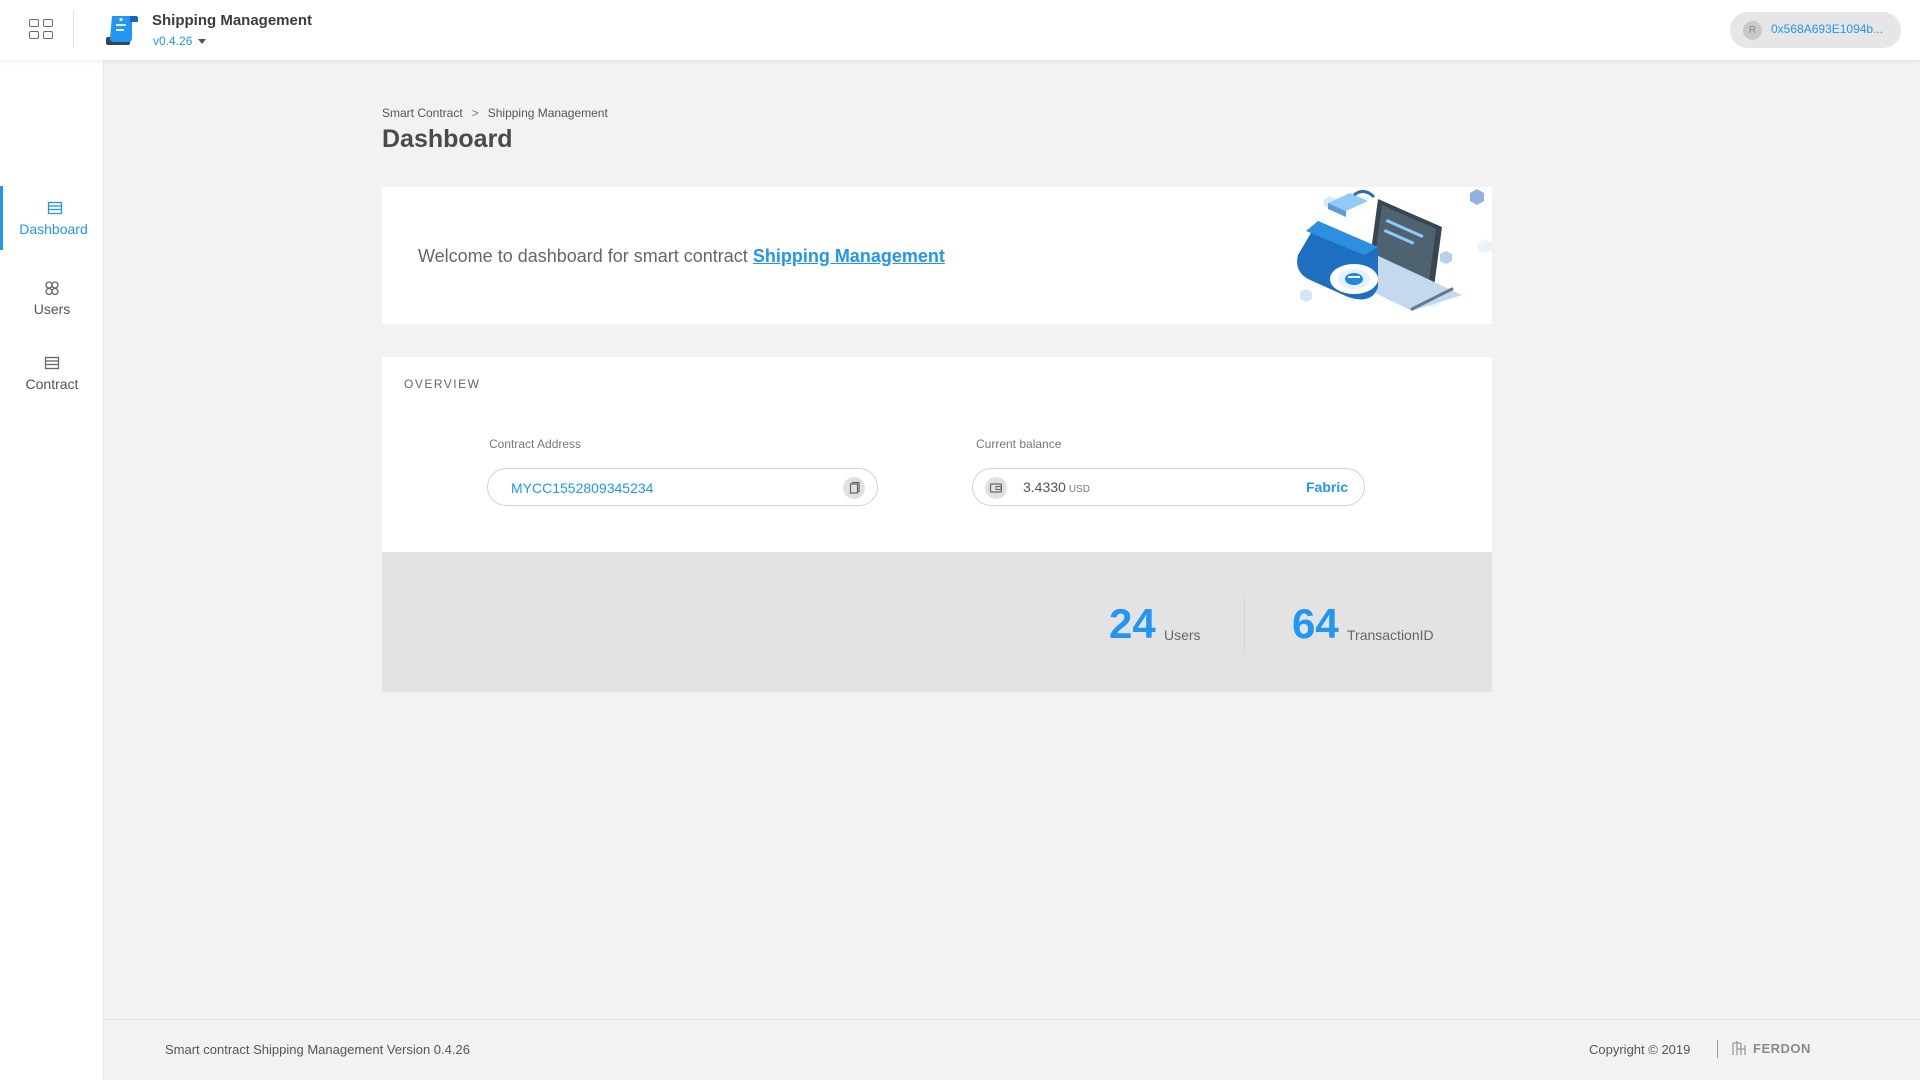  What do you see at coordinates (583, 256) in the screenshot?
I see `welcome-text: Welcome to dashboard for smart contract` at bounding box center [583, 256].